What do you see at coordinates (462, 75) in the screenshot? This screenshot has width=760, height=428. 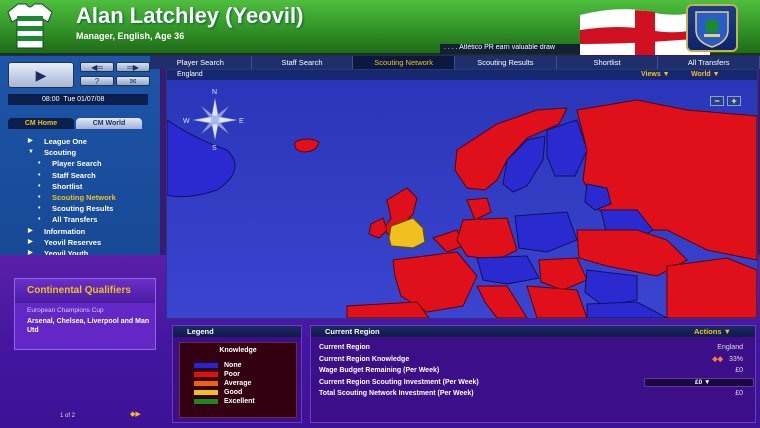 I see `map-toolbar: England Views ▼ World ▼` at bounding box center [462, 75].